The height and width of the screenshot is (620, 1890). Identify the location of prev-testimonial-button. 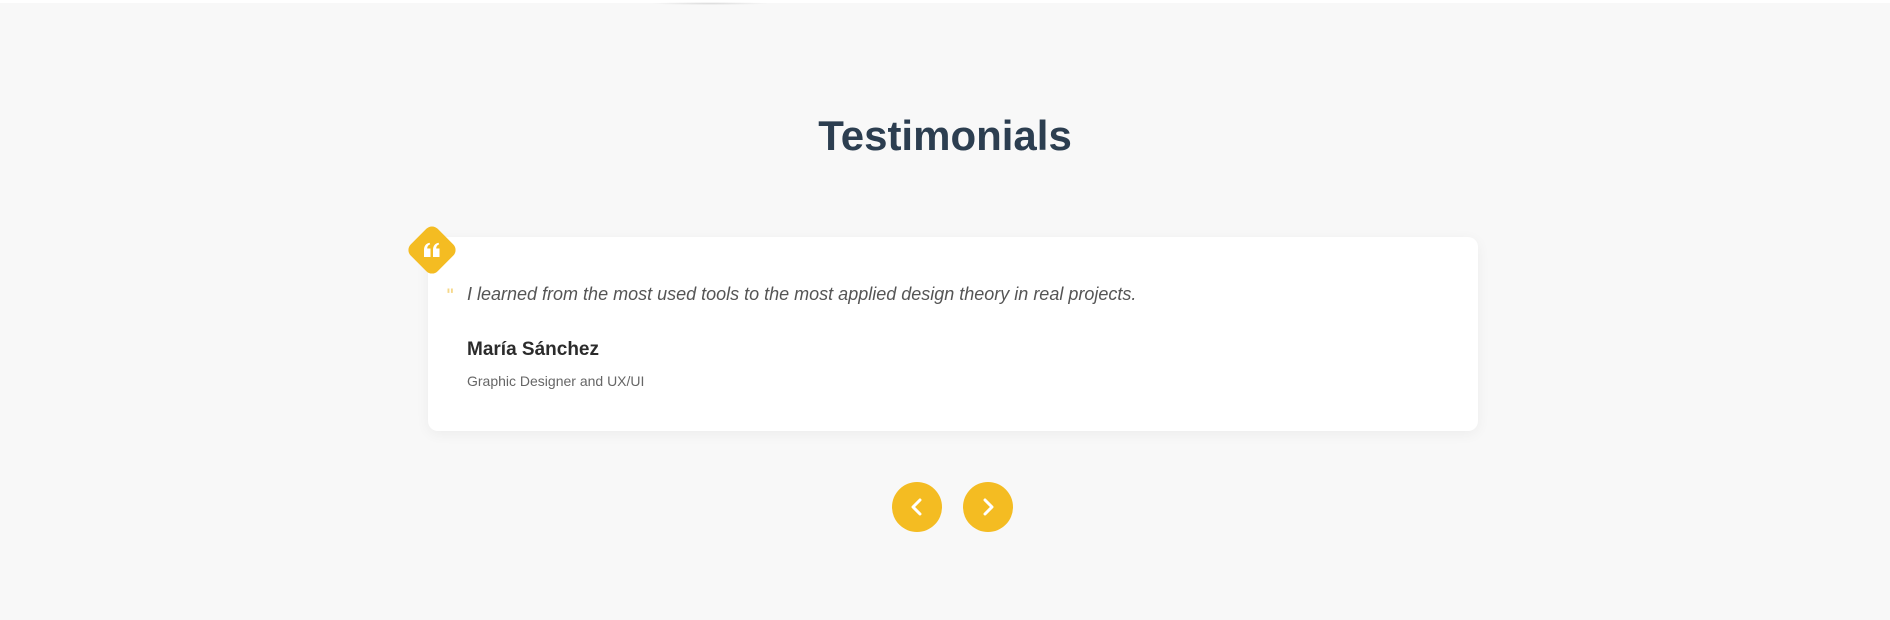
(917, 507).